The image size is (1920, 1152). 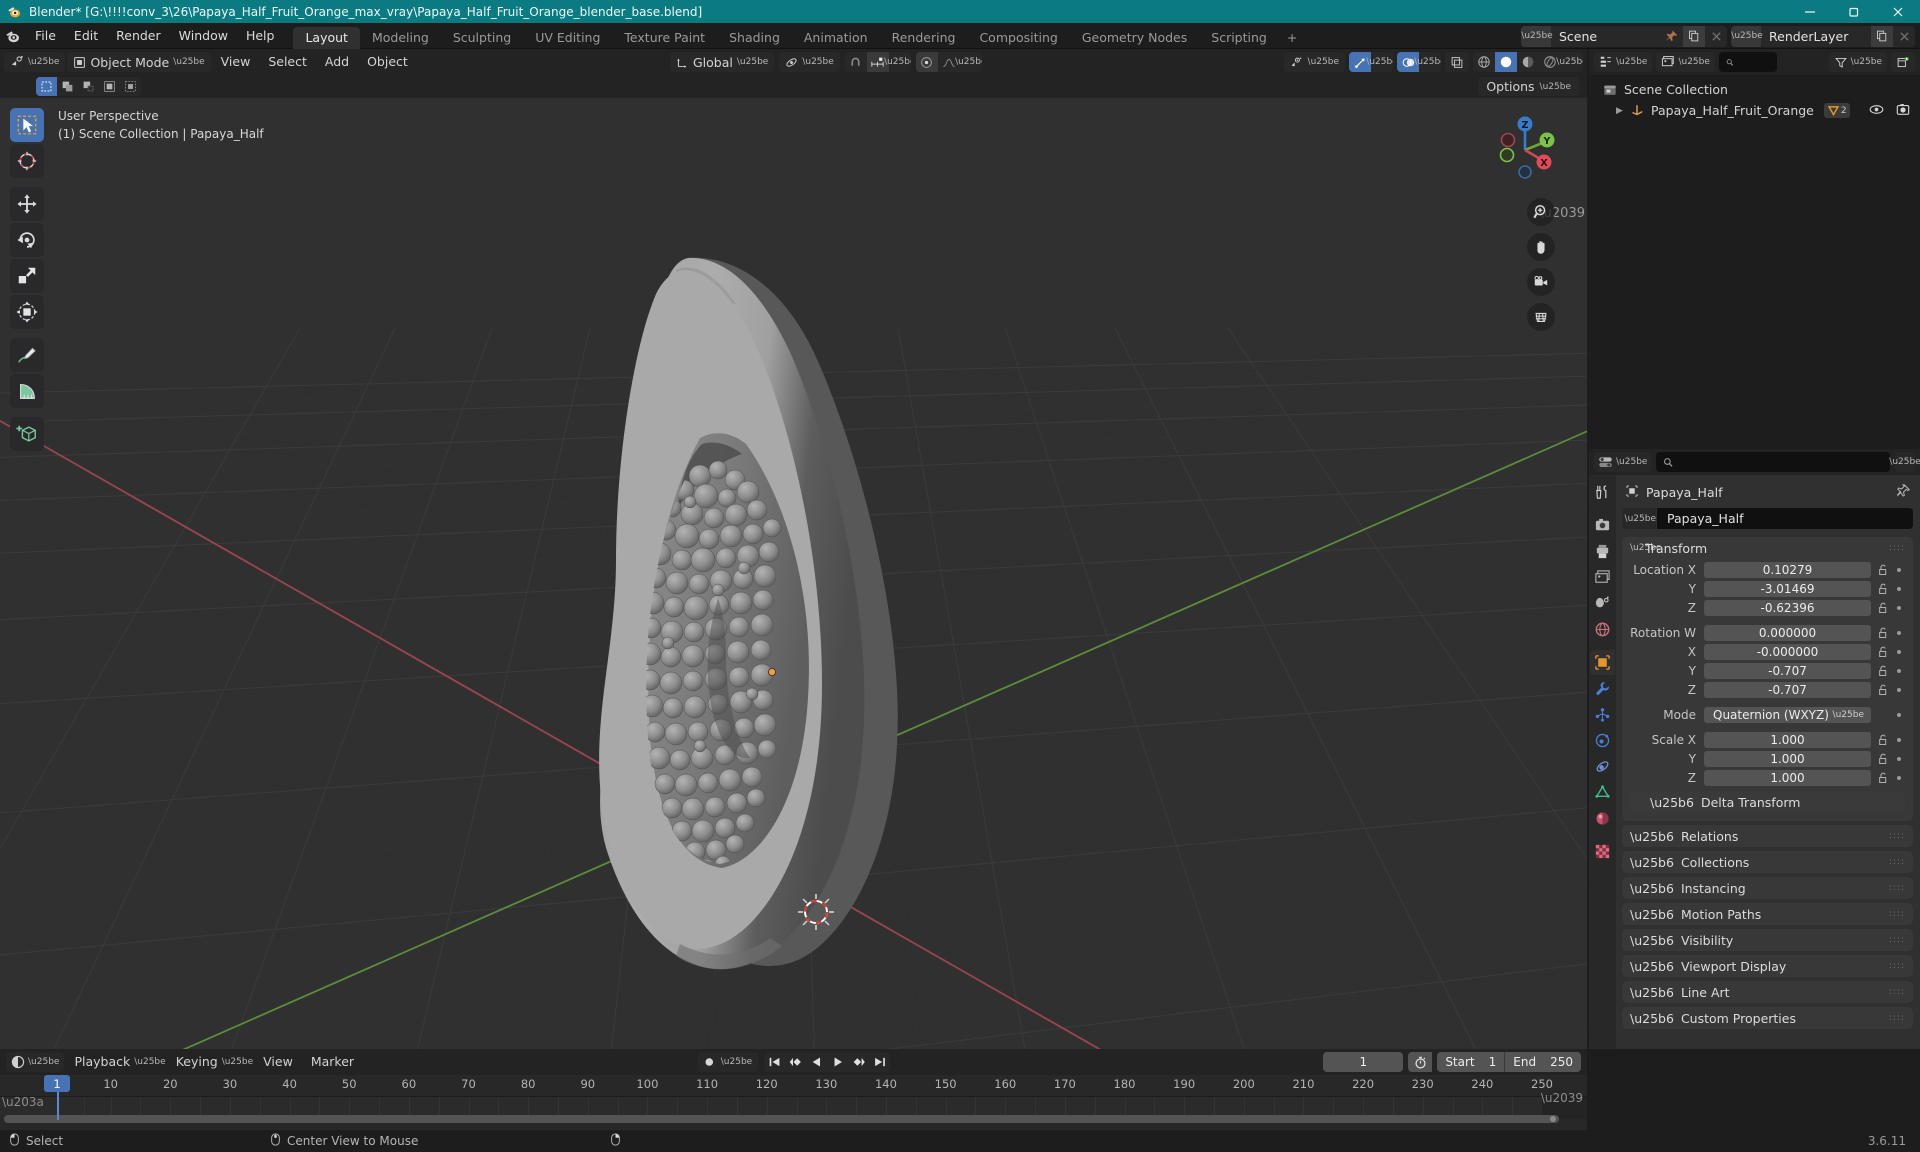 What do you see at coordinates (1525, 150) in the screenshot?
I see `navigation-gizmo: Z Y X` at bounding box center [1525, 150].